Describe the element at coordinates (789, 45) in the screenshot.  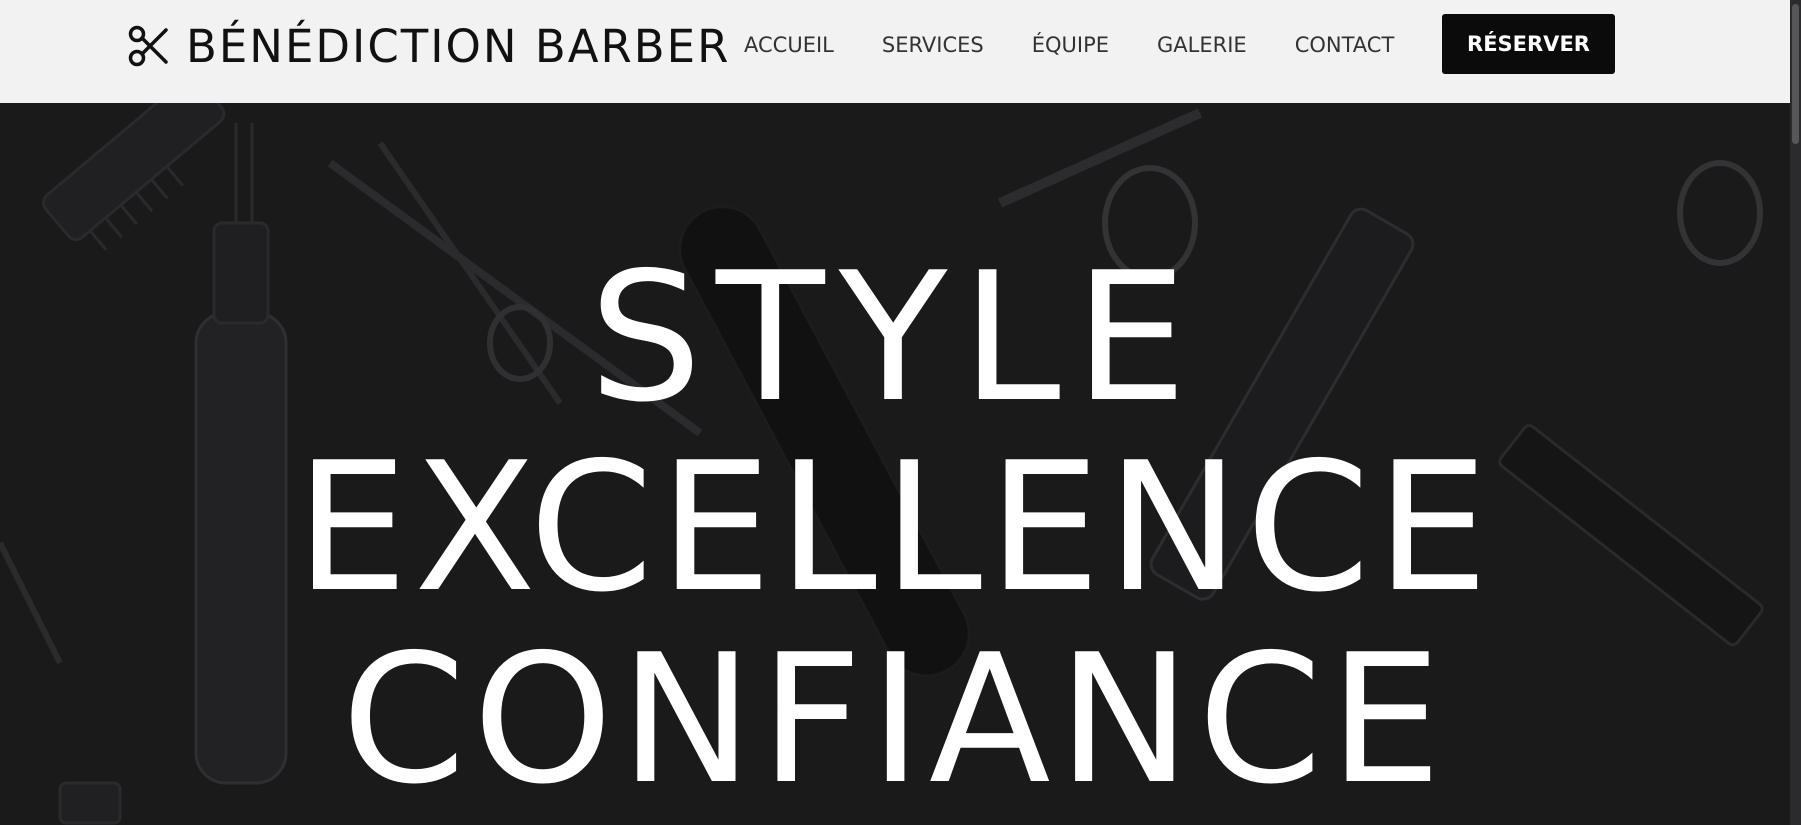
I see `nav-item-accueil: ACCUEIL` at that location.